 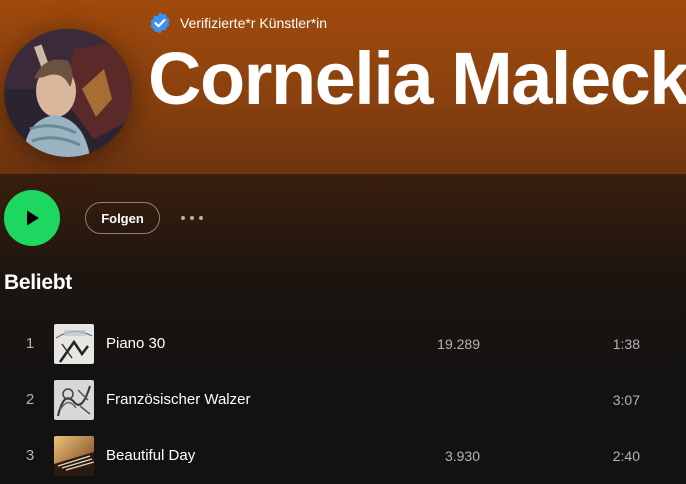 What do you see at coordinates (160, 23) in the screenshot?
I see `verified-badge-icon` at bounding box center [160, 23].